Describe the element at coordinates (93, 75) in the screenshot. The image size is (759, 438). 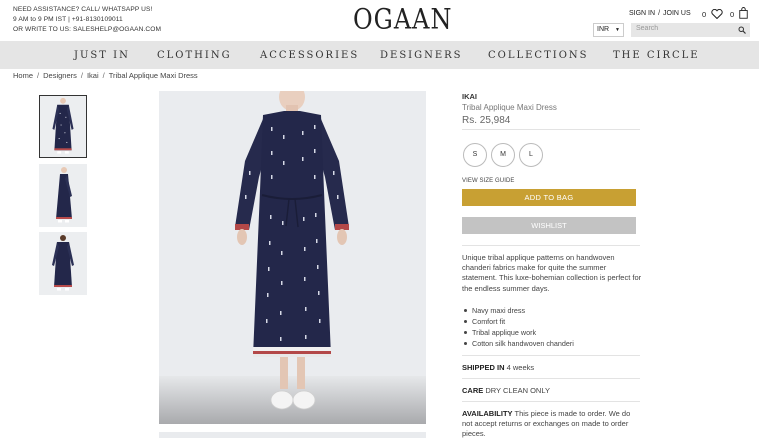
I see `breadcrumb-ikai: Ikai` at that location.